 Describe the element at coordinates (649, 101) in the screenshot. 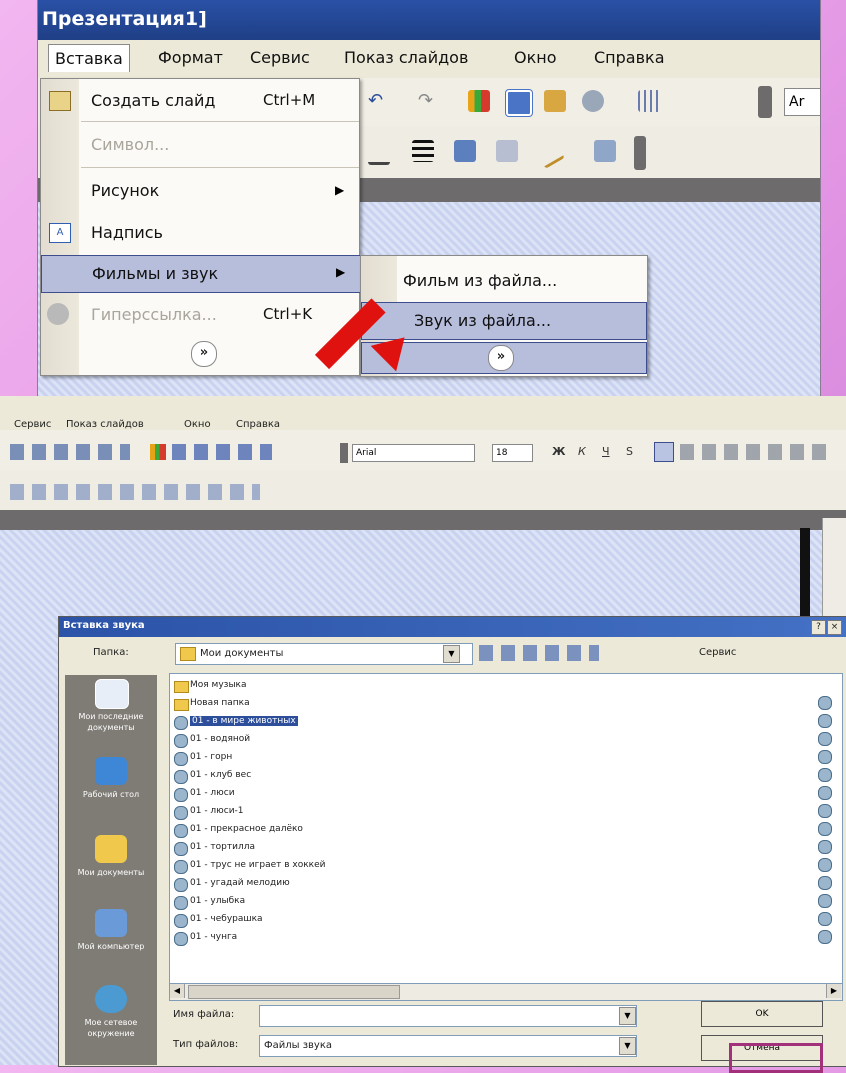

I see `grid-icon` at that location.